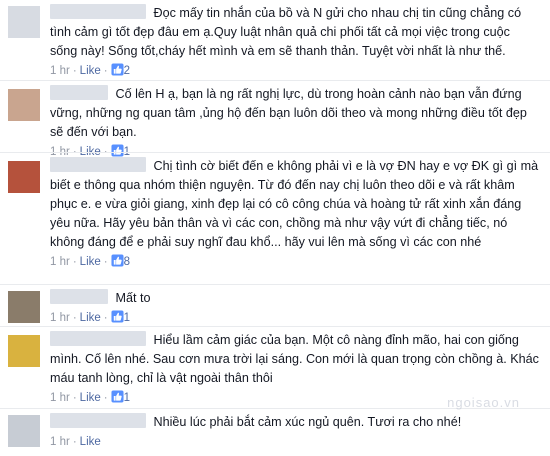 The height and width of the screenshot is (456, 550). I want to click on comment: Mất to 1 hr · Like · 1, so click(275, 305).